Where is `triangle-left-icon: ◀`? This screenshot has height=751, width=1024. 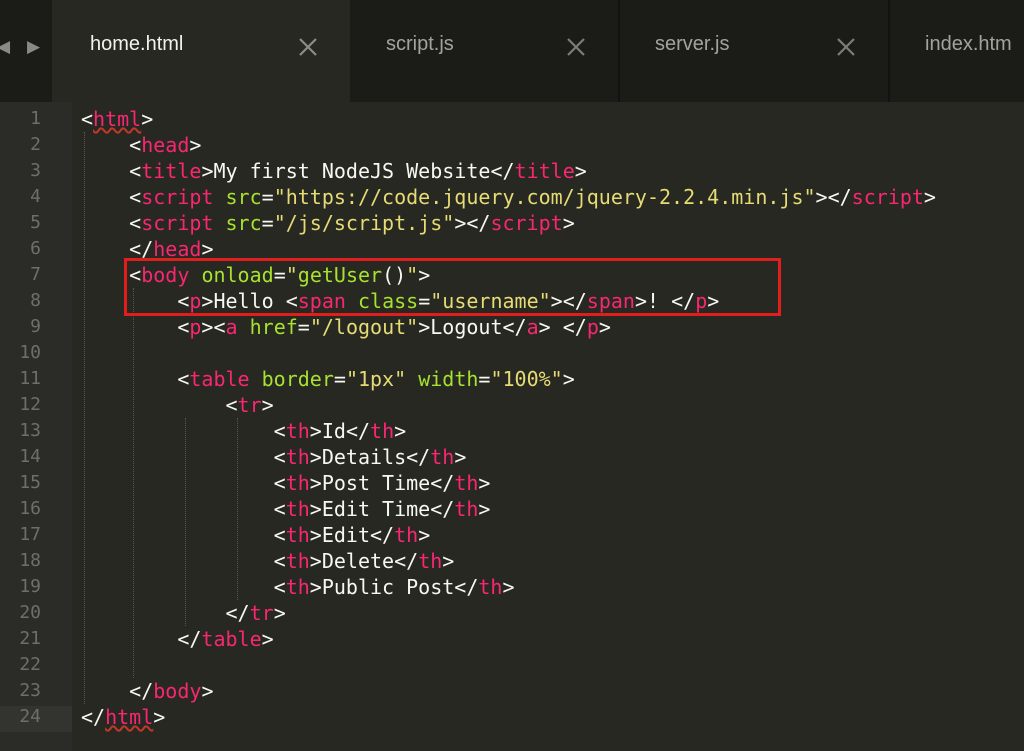 triangle-left-icon: ◀ is located at coordinates (5, 47).